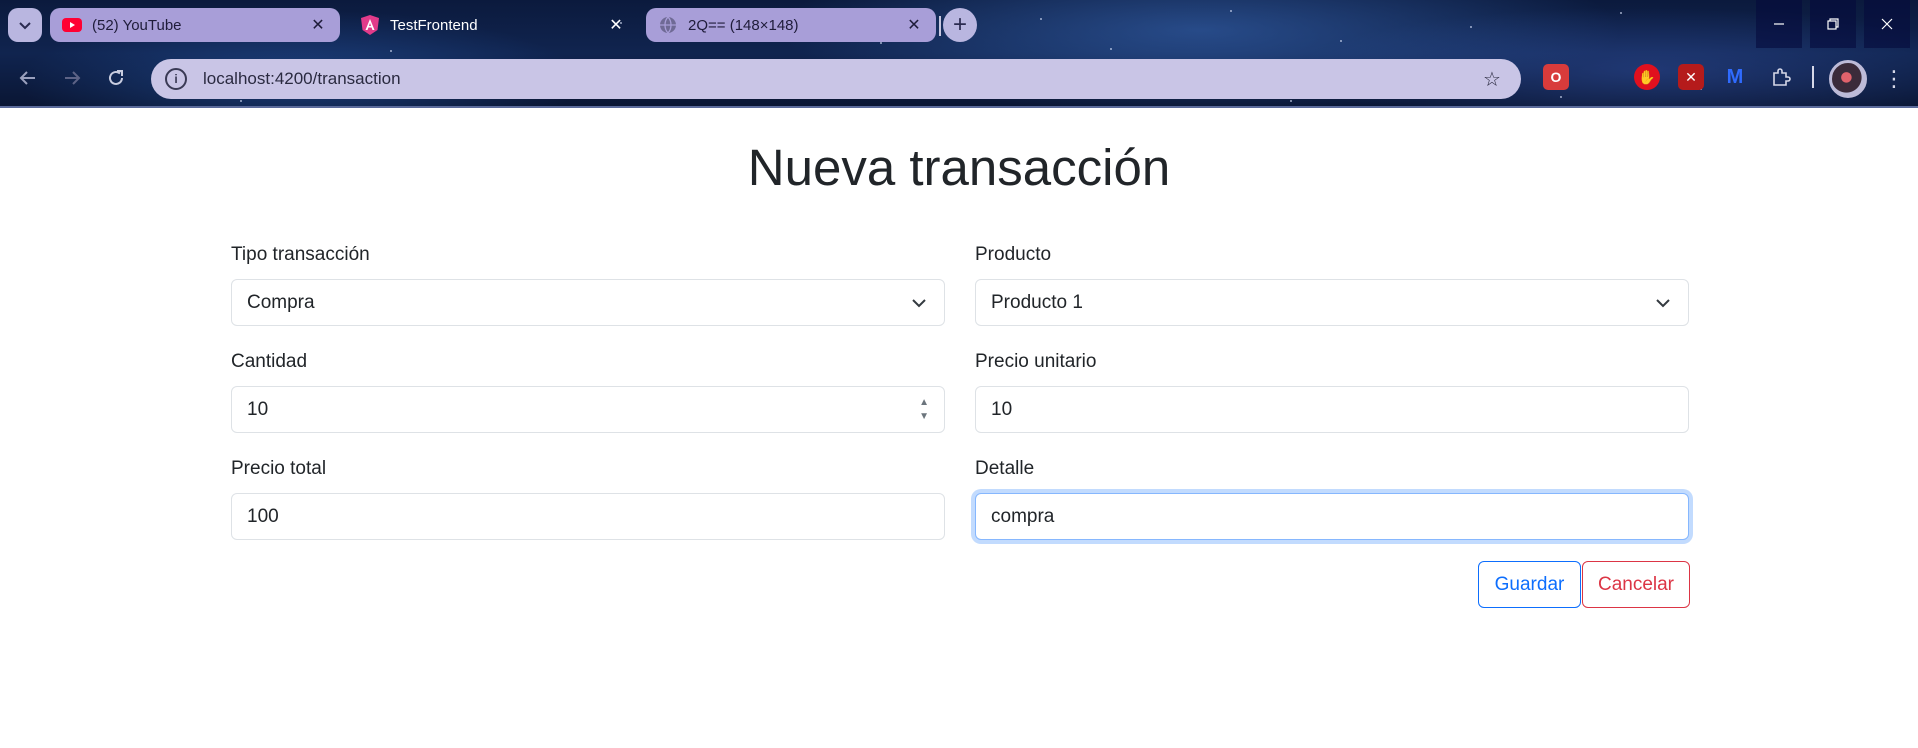  Describe the element at coordinates (1332, 516) in the screenshot. I see `detalle-input: compra` at that location.